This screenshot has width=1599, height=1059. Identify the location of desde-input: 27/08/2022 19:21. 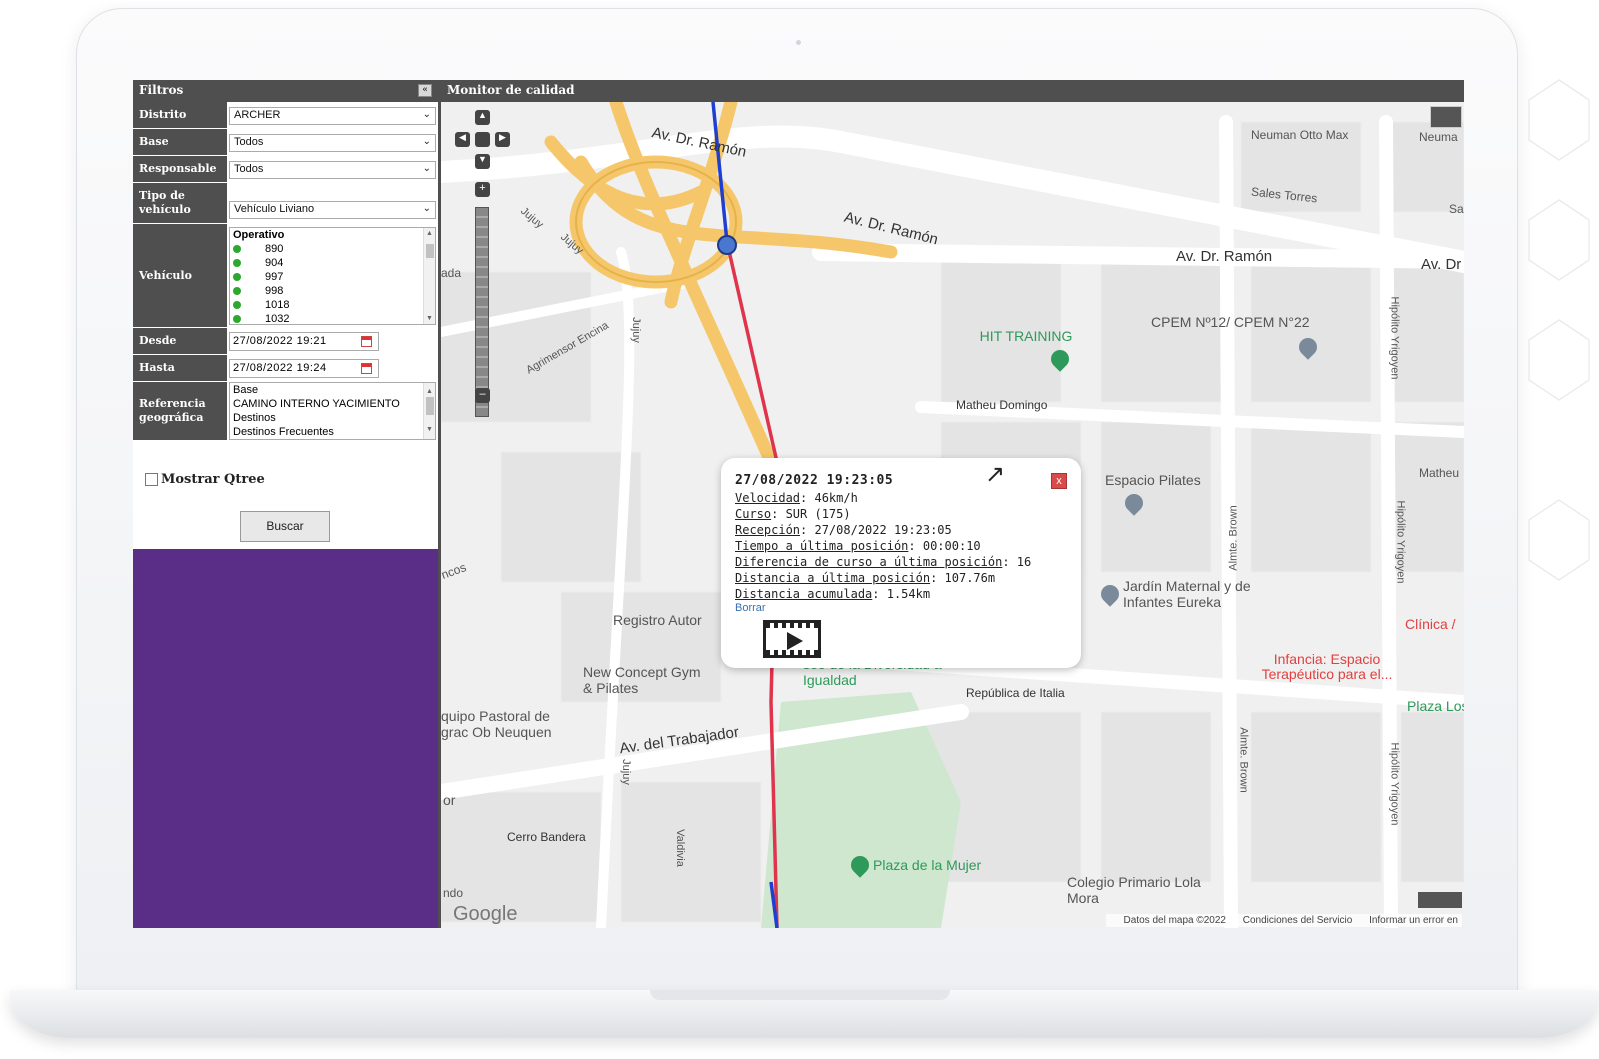
(304, 341).